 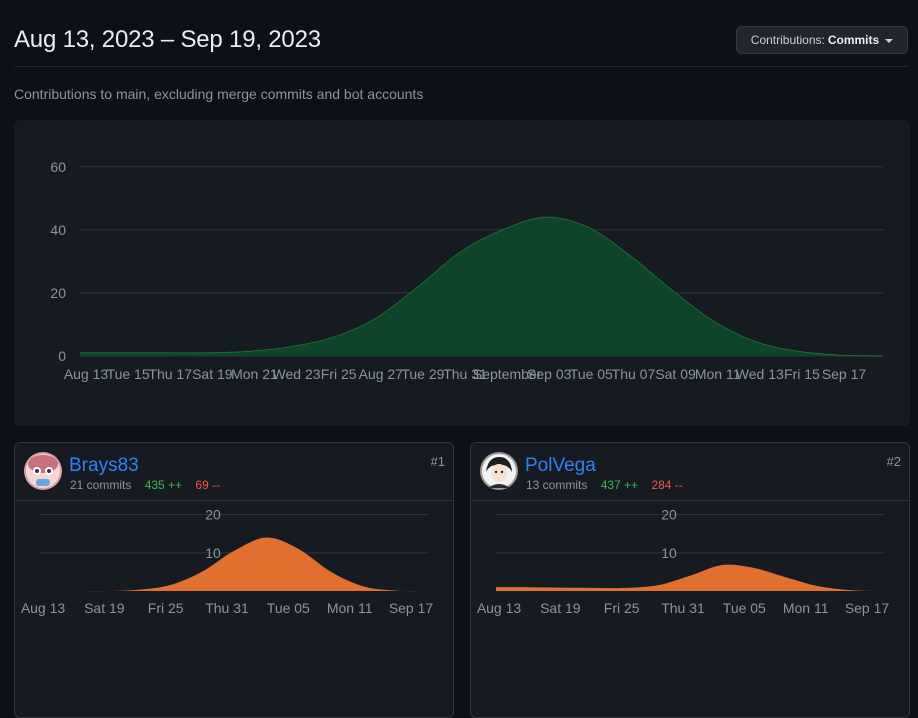 I want to click on page-title: Aug 13, 2023 – Sep 19, 2023, so click(x=167, y=39).